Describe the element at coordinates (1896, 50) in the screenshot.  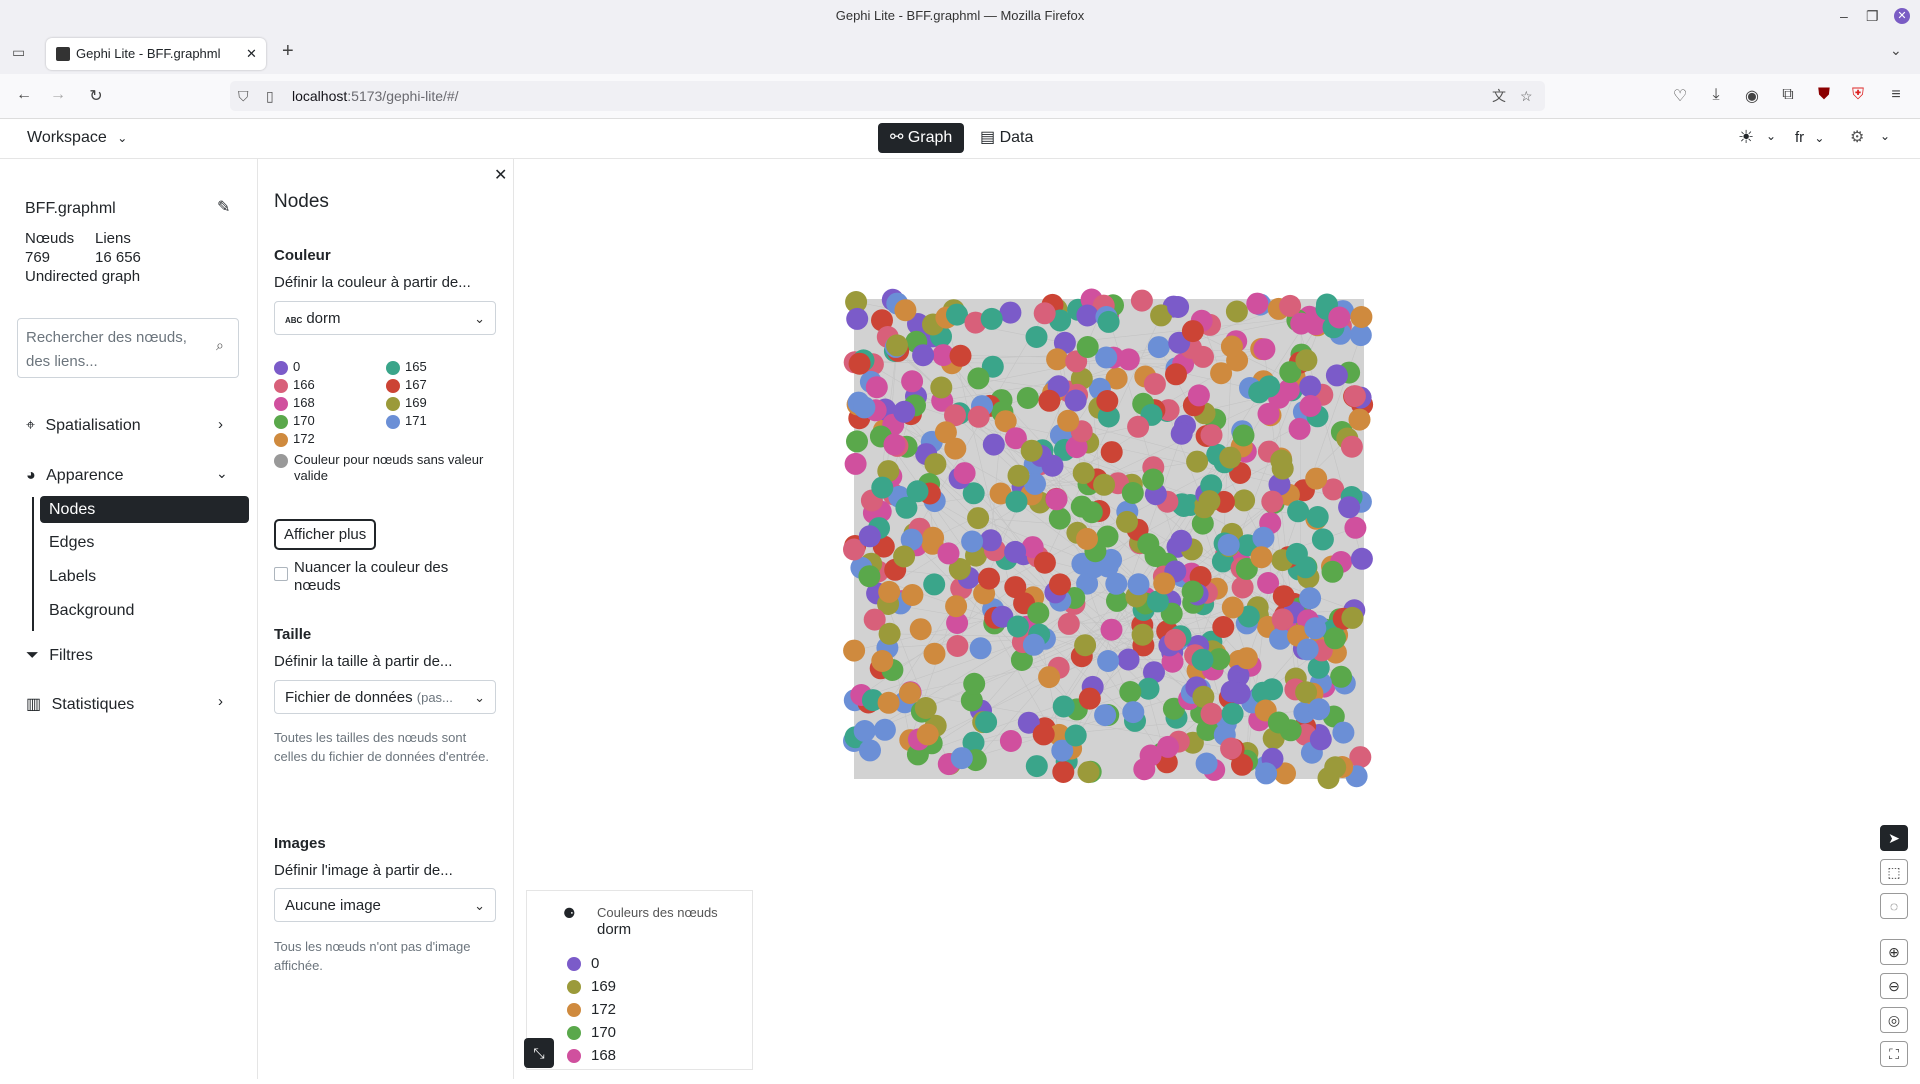
I see `list-all-tabs-icon: ⌄` at that location.